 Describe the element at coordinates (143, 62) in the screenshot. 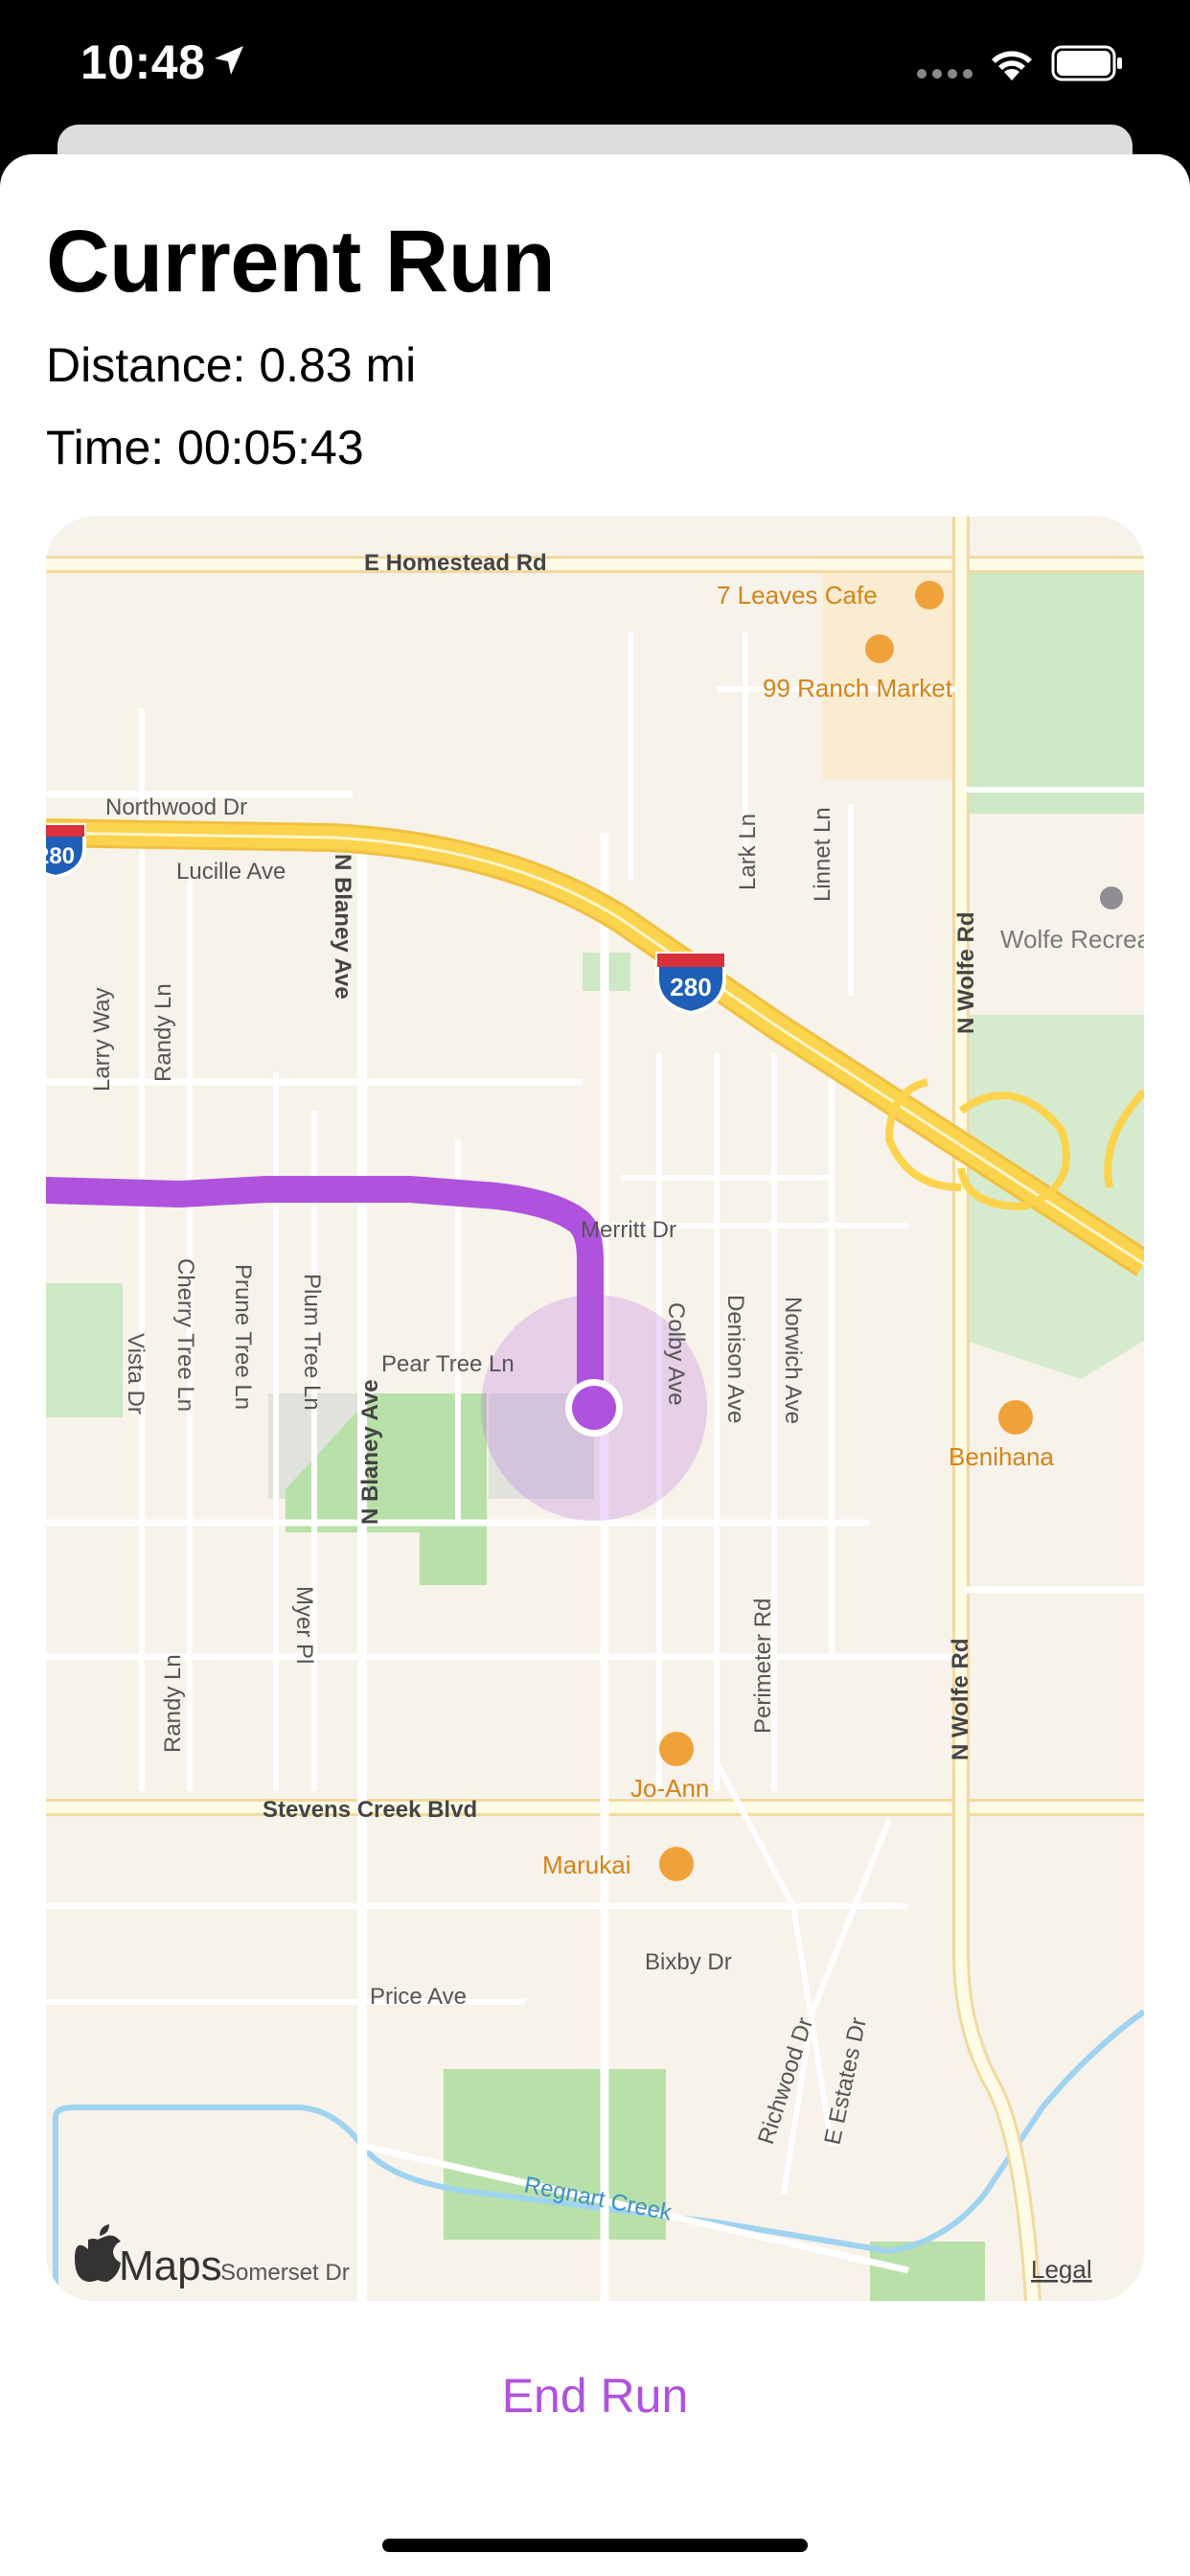

I see `status-time: 10:48` at that location.